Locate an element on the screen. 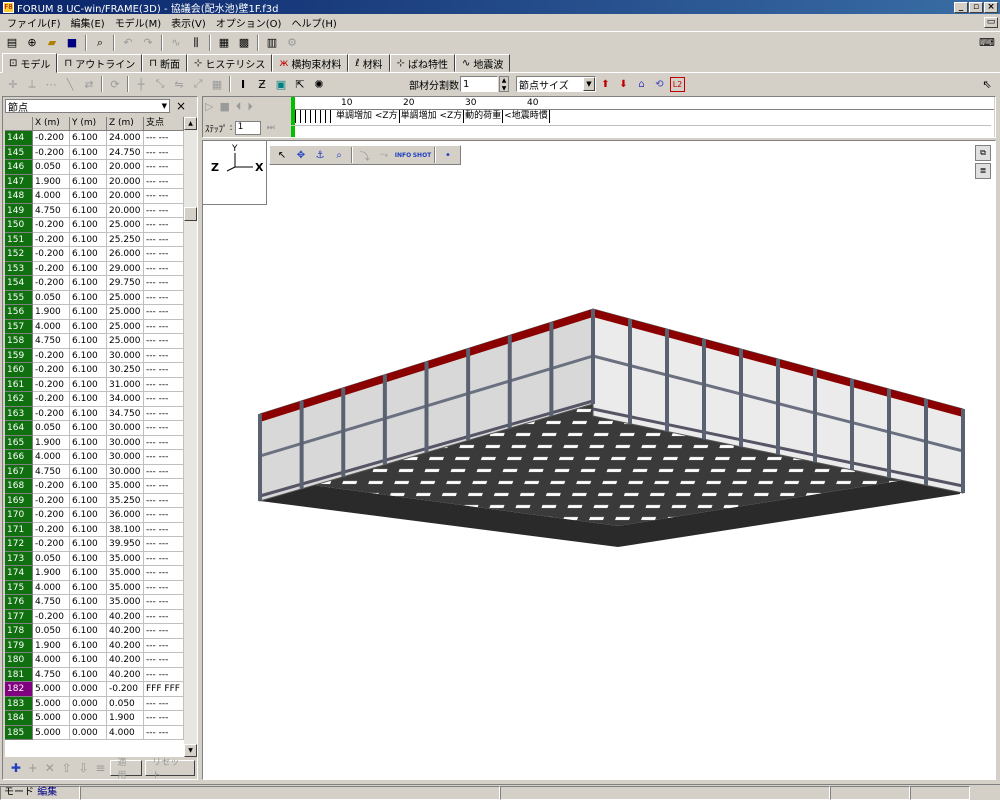 The width and height of the screenshot is (1000, 800). cell-z: 38.100 is located at coordinates (125, 529).